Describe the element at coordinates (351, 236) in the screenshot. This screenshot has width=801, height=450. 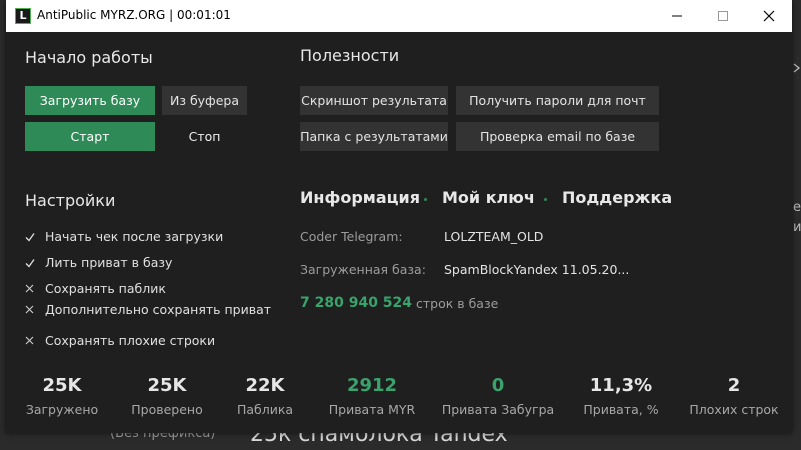
I see `telegram-label: Coder Telegram:` at that location.